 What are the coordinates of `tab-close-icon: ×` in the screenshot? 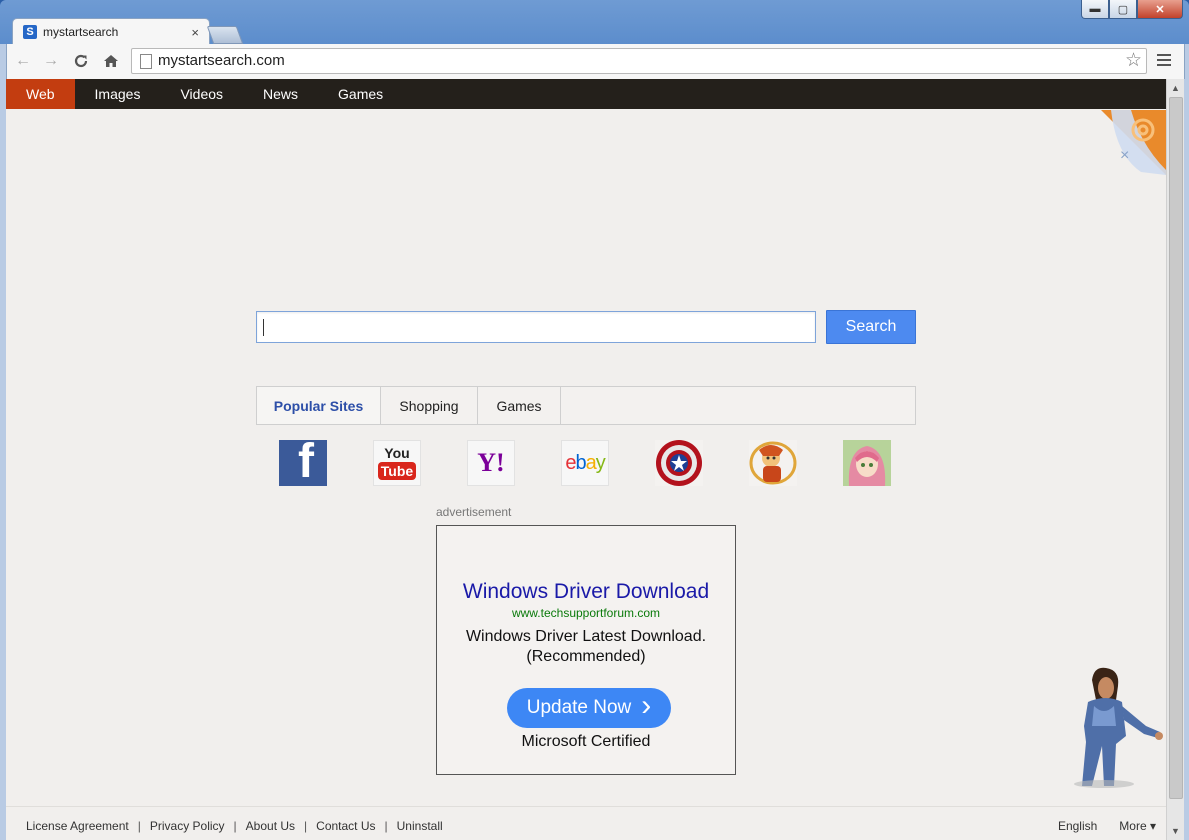 It's located at (195, 32).